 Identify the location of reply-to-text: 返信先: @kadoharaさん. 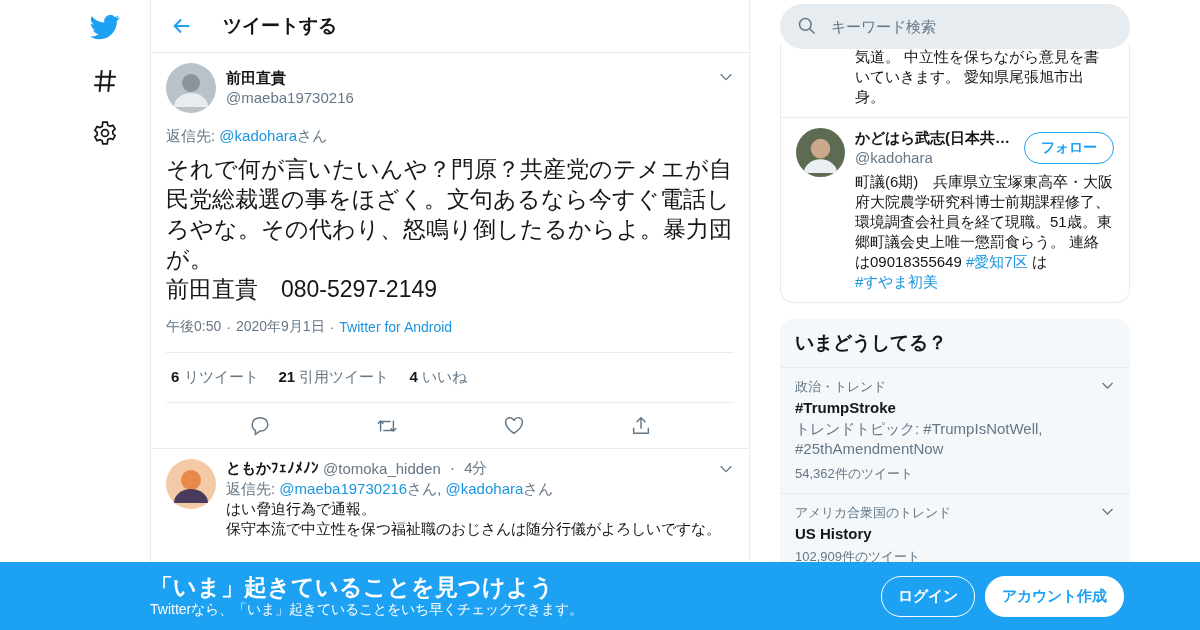
(247, 136).